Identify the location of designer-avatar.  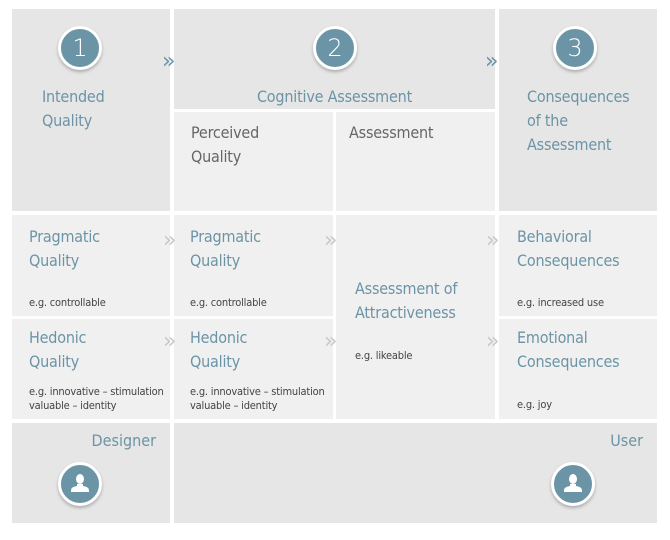
(80, 484).